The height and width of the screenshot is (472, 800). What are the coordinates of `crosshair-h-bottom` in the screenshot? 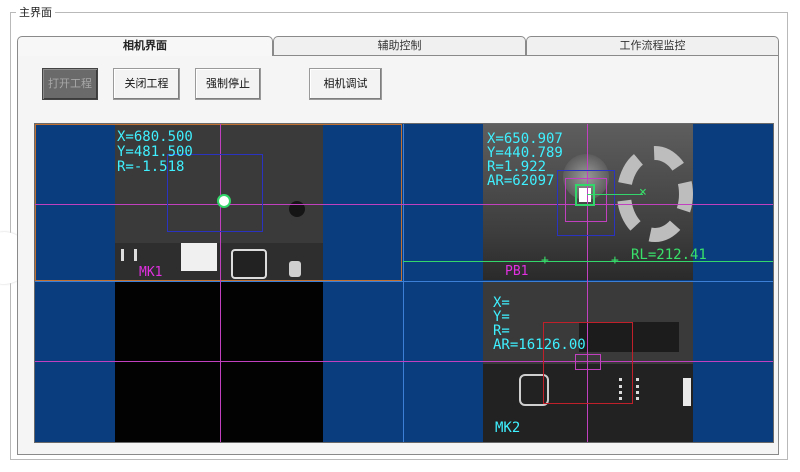 It's located at (404, 361).